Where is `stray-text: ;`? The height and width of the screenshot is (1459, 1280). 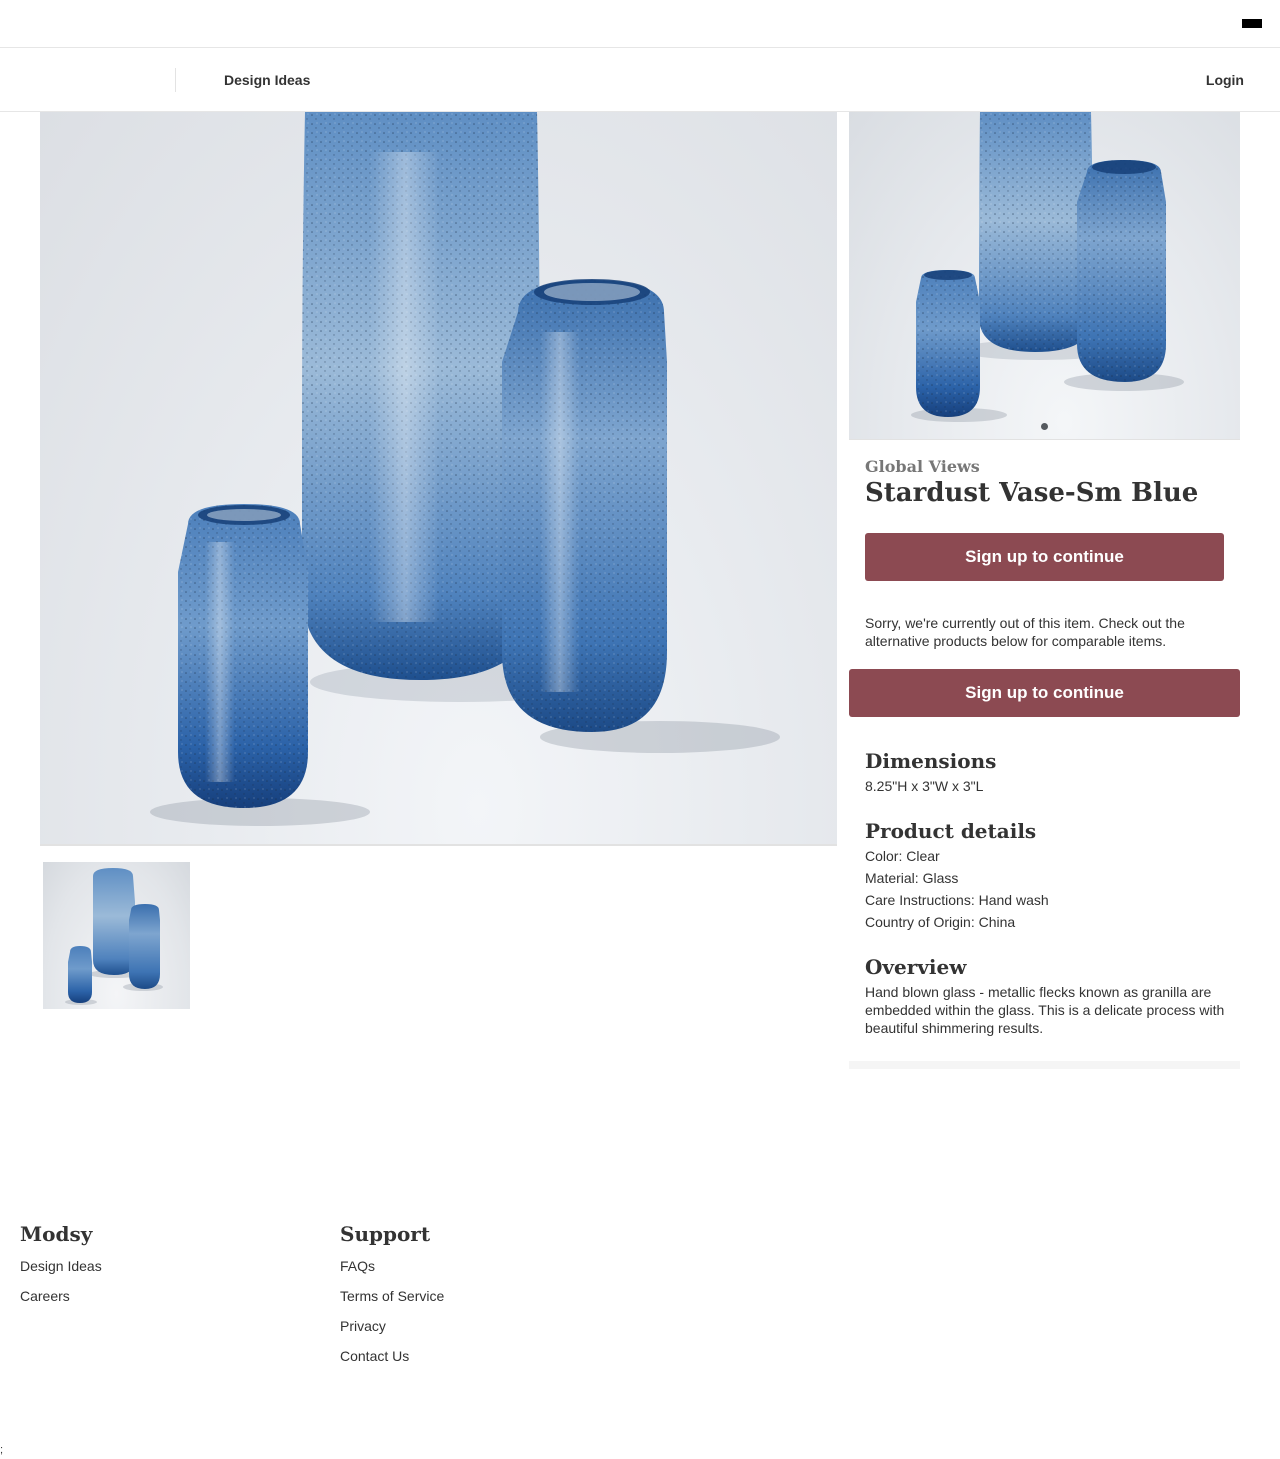
stray-text: ; is located at coordinates (2, 1450).